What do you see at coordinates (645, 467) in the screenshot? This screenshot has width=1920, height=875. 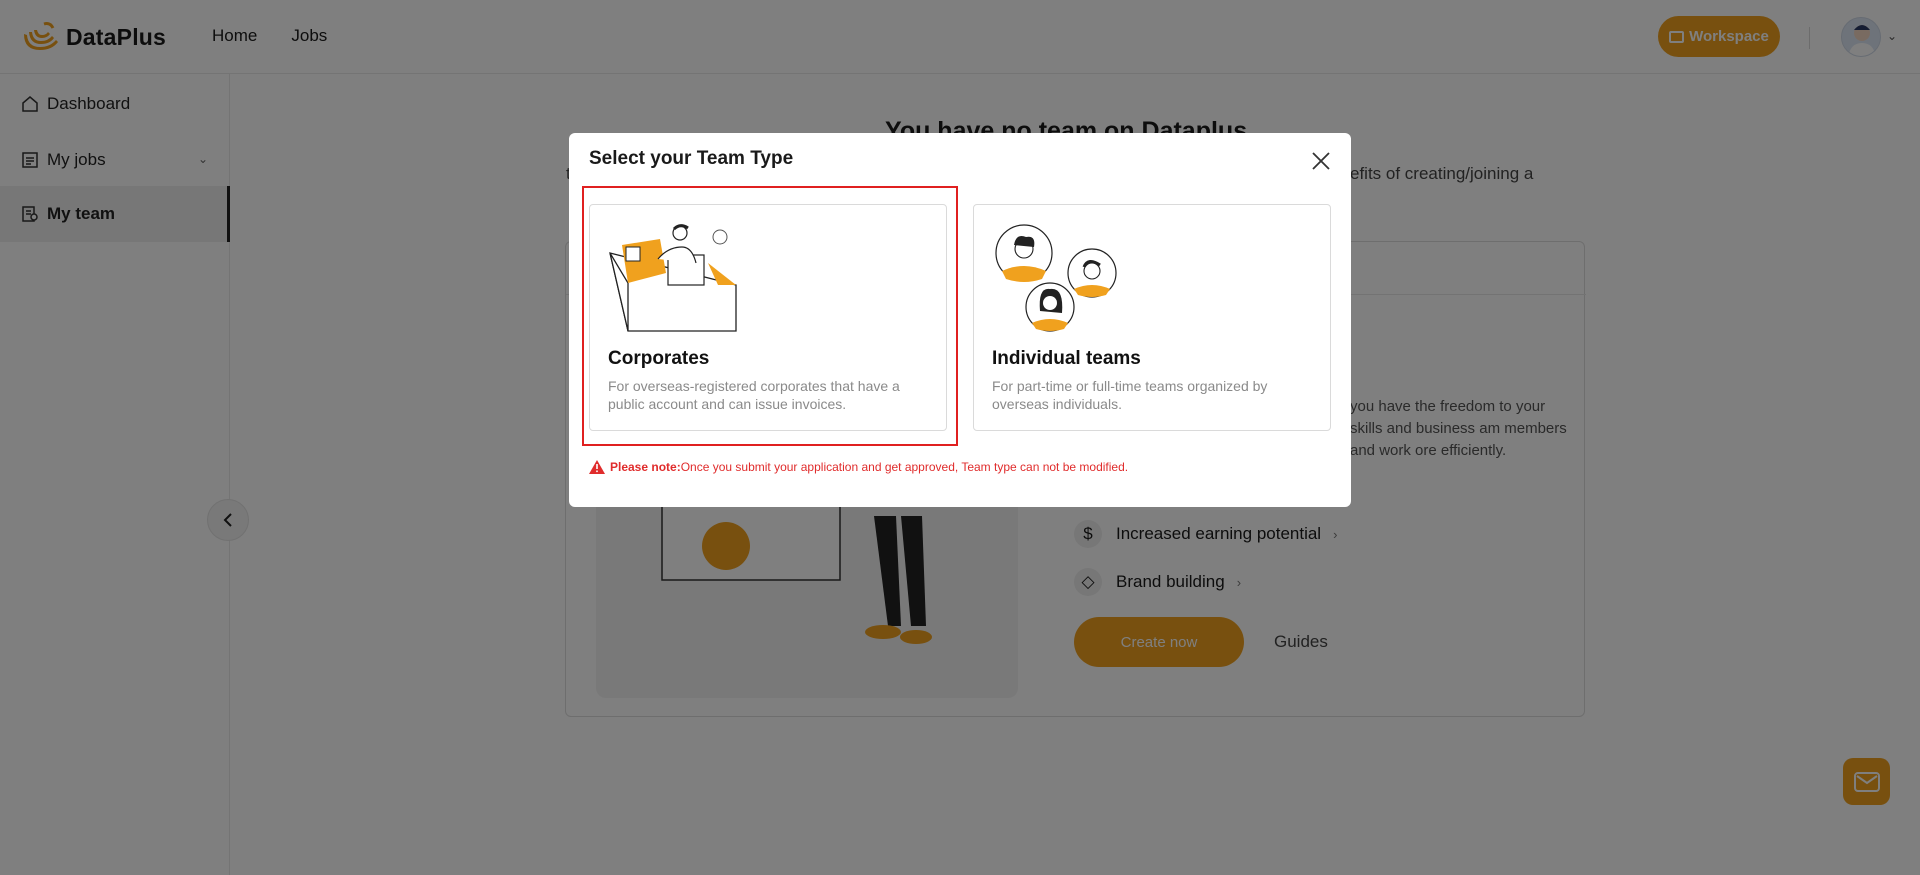 I see `note-label: Please note:` at bounding box center [645, 467].